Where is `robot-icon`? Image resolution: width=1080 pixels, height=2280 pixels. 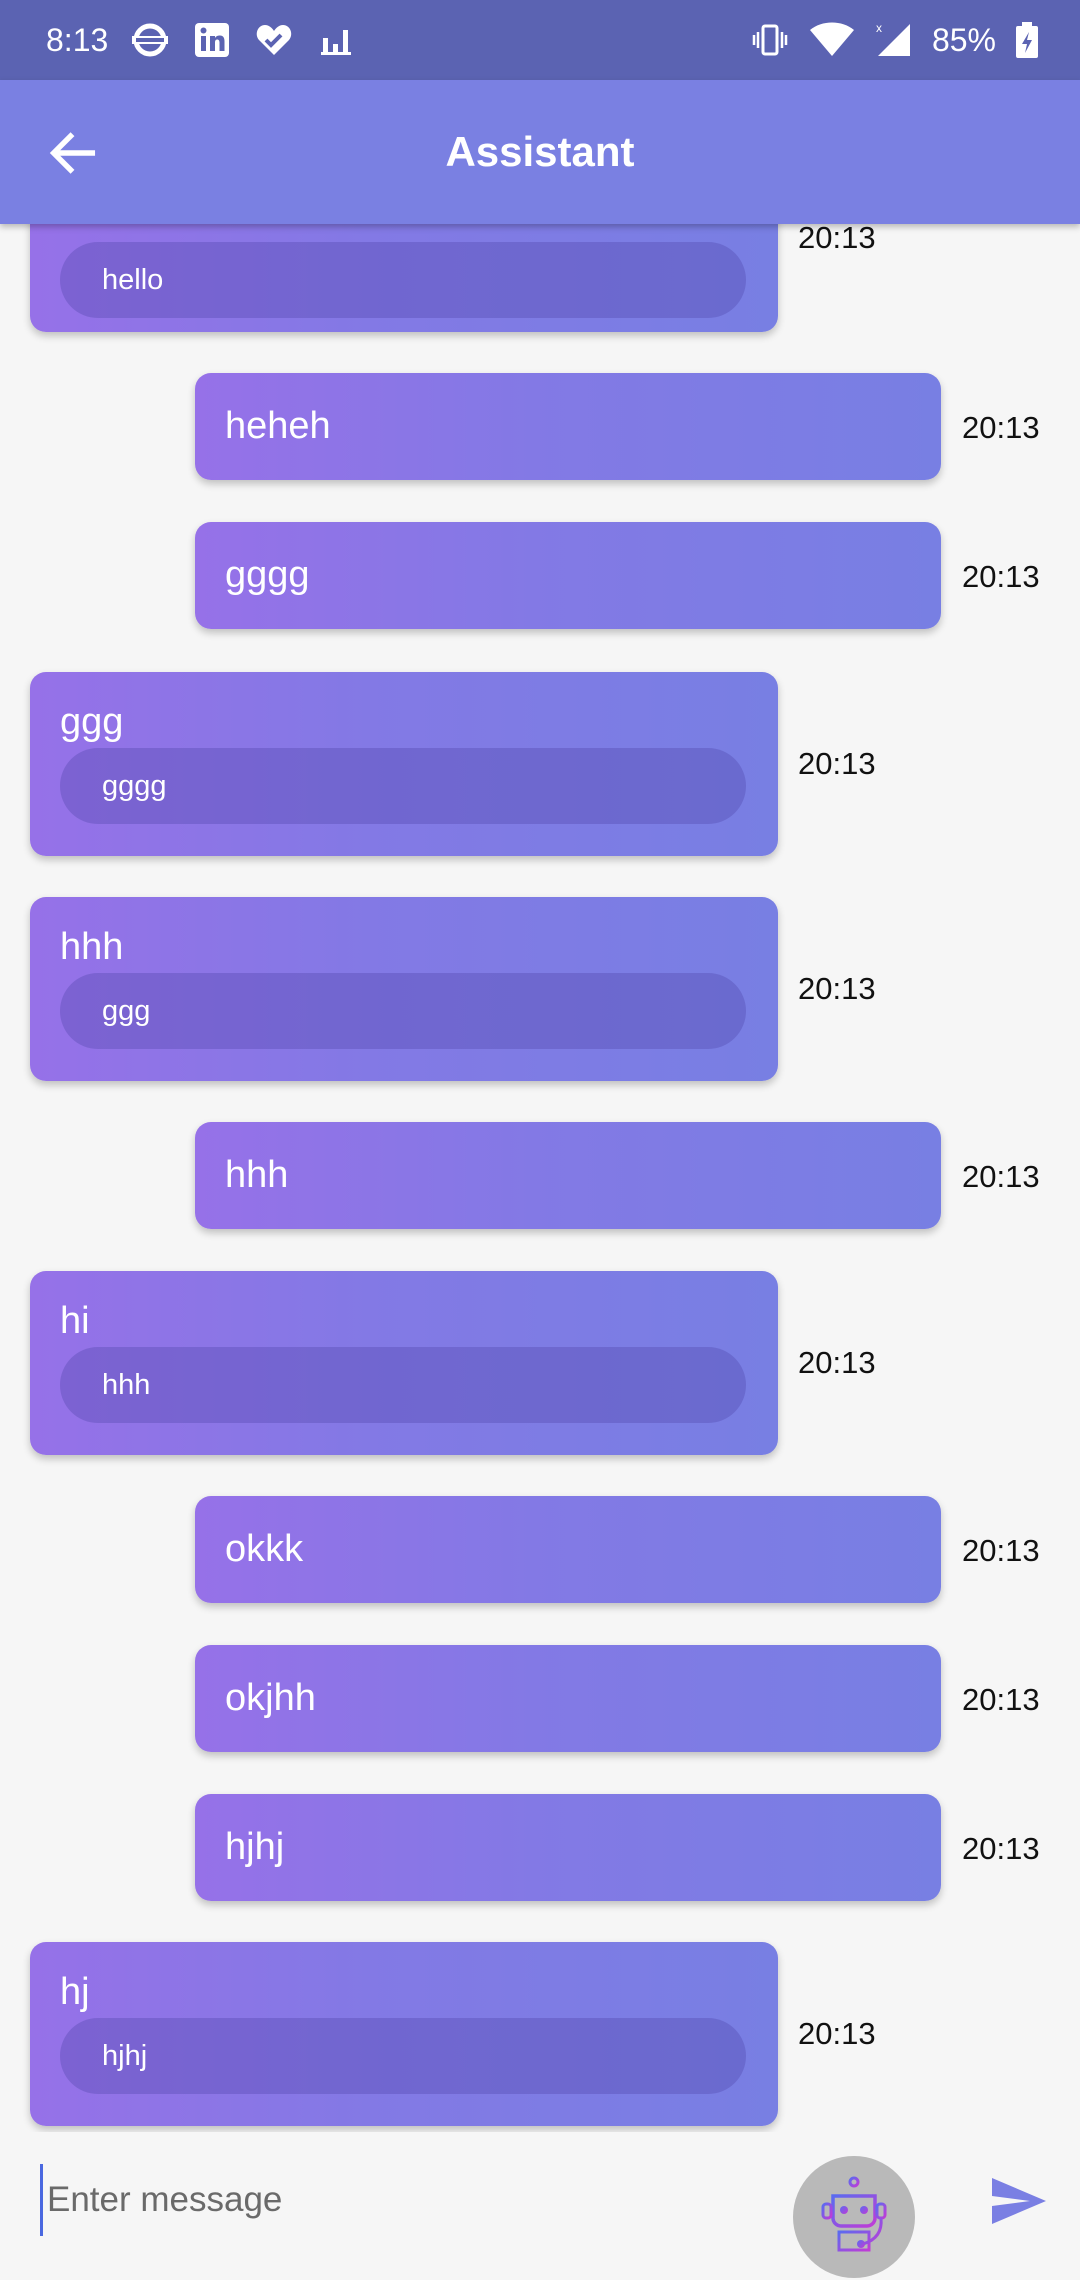
robot-icon is located at coordinates (854, 2214).